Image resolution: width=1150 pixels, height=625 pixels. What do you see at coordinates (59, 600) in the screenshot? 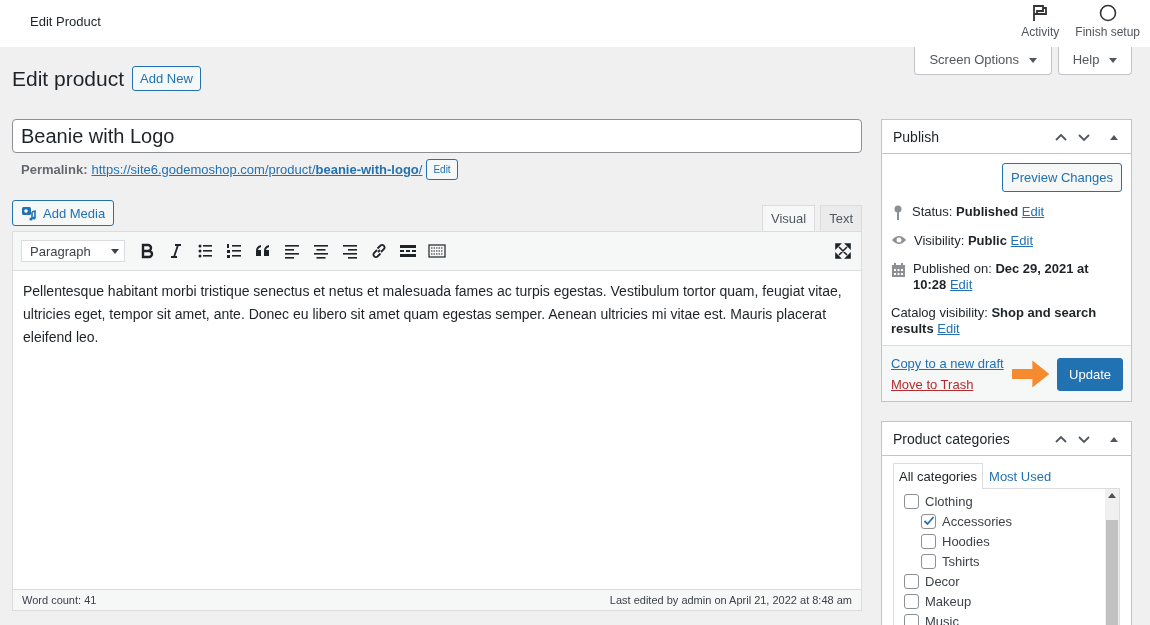
I see `word-count: Word count: 41` at bounding box center [59, 600].